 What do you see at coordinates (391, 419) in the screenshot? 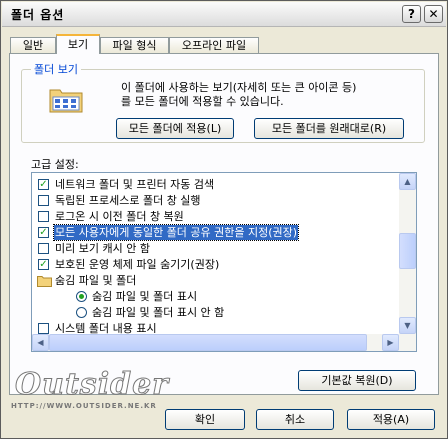
I see `apply-button: 적용(A)` at bounding box center [391, 419].